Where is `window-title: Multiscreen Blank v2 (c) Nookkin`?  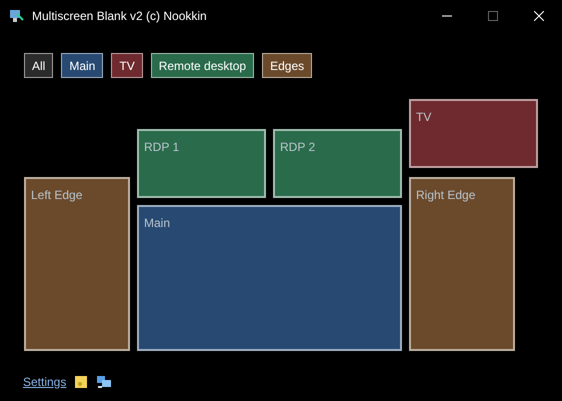 window-title: Multiscreen Blank v2 (c) Nookkin is located at coordinates (119, 16).